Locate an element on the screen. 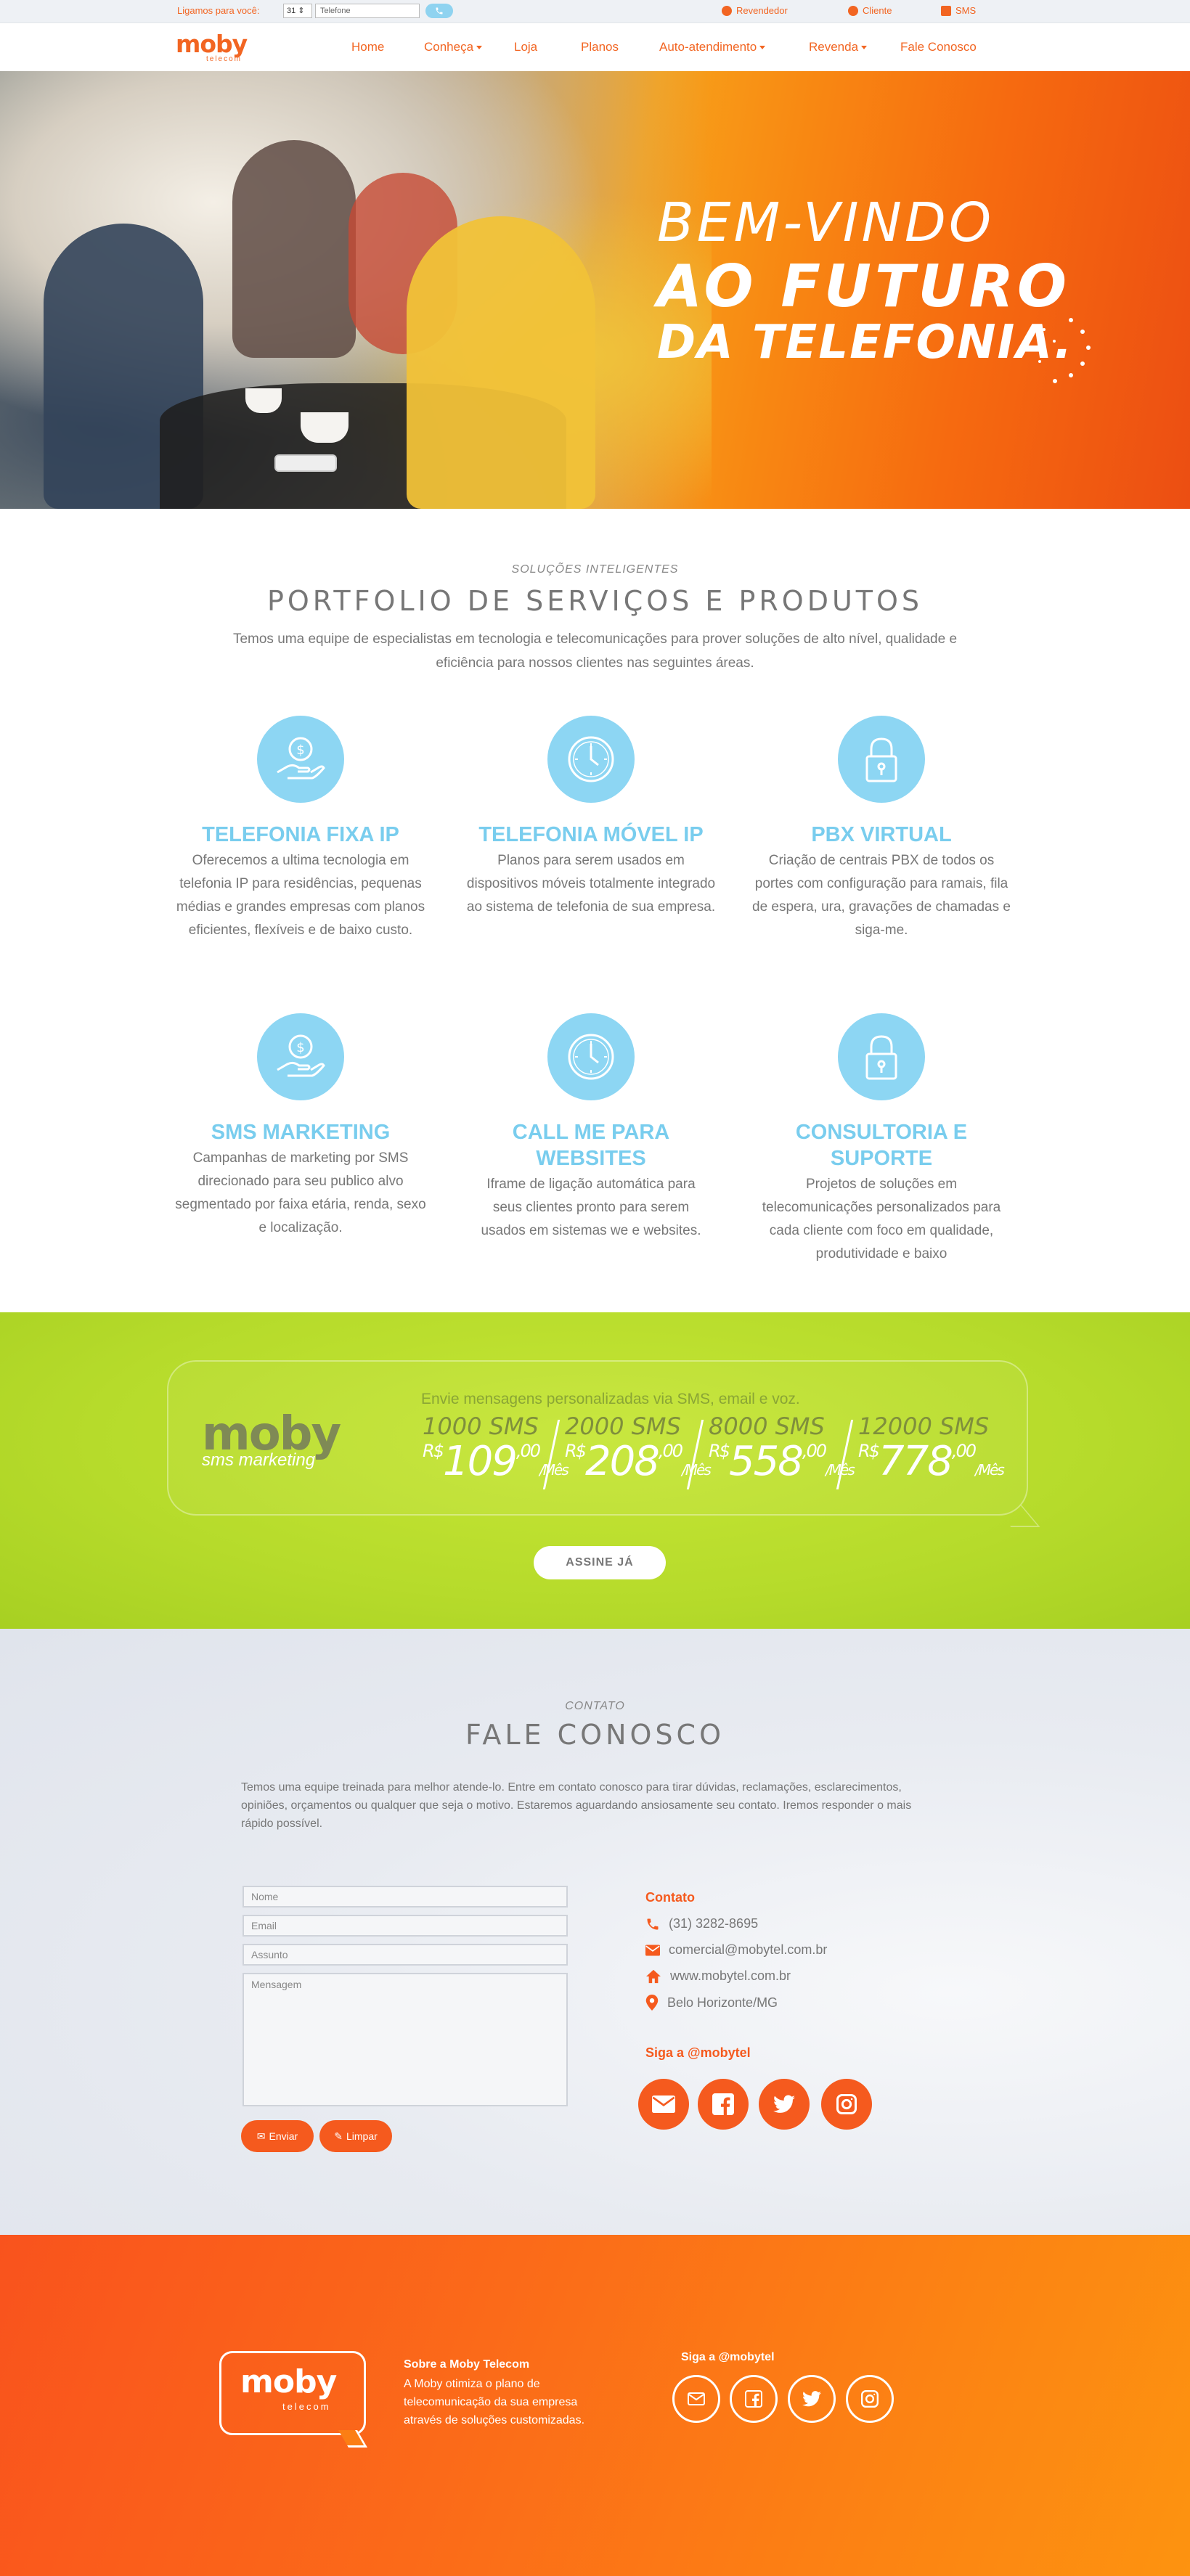  footer-twitter-button is located at coordinates (812, 2399).